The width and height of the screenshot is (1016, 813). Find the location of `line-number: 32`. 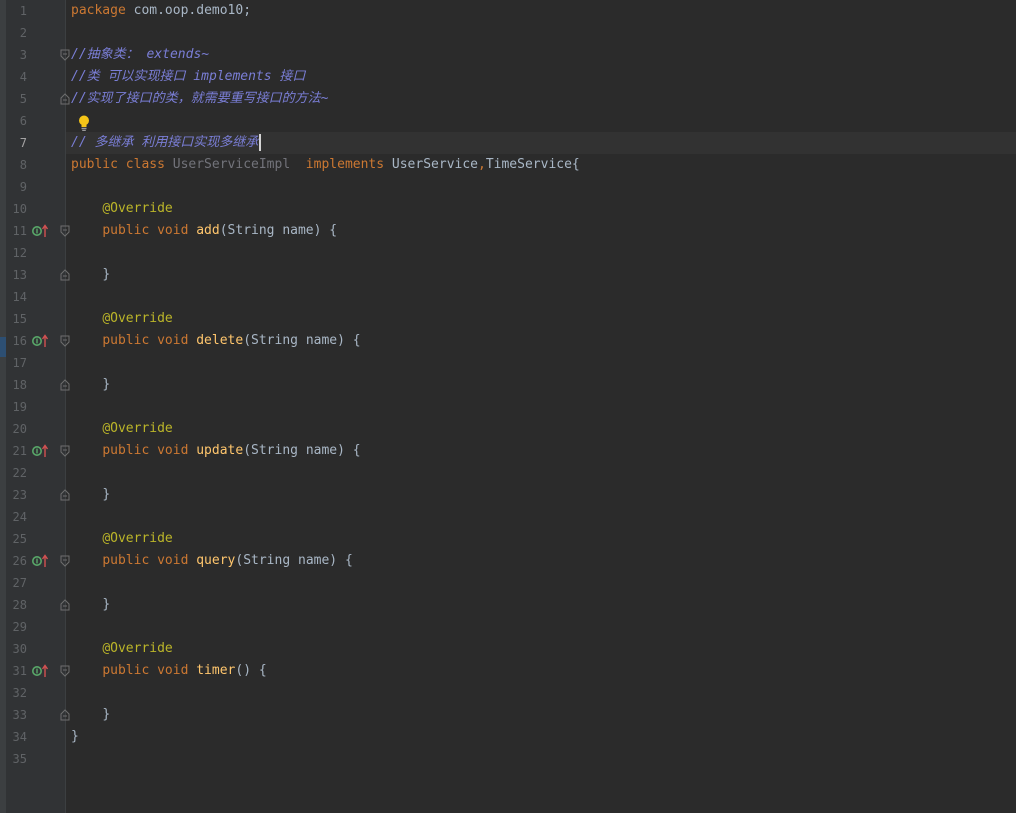

line-number: 32 is located at coordinates (19, 693).